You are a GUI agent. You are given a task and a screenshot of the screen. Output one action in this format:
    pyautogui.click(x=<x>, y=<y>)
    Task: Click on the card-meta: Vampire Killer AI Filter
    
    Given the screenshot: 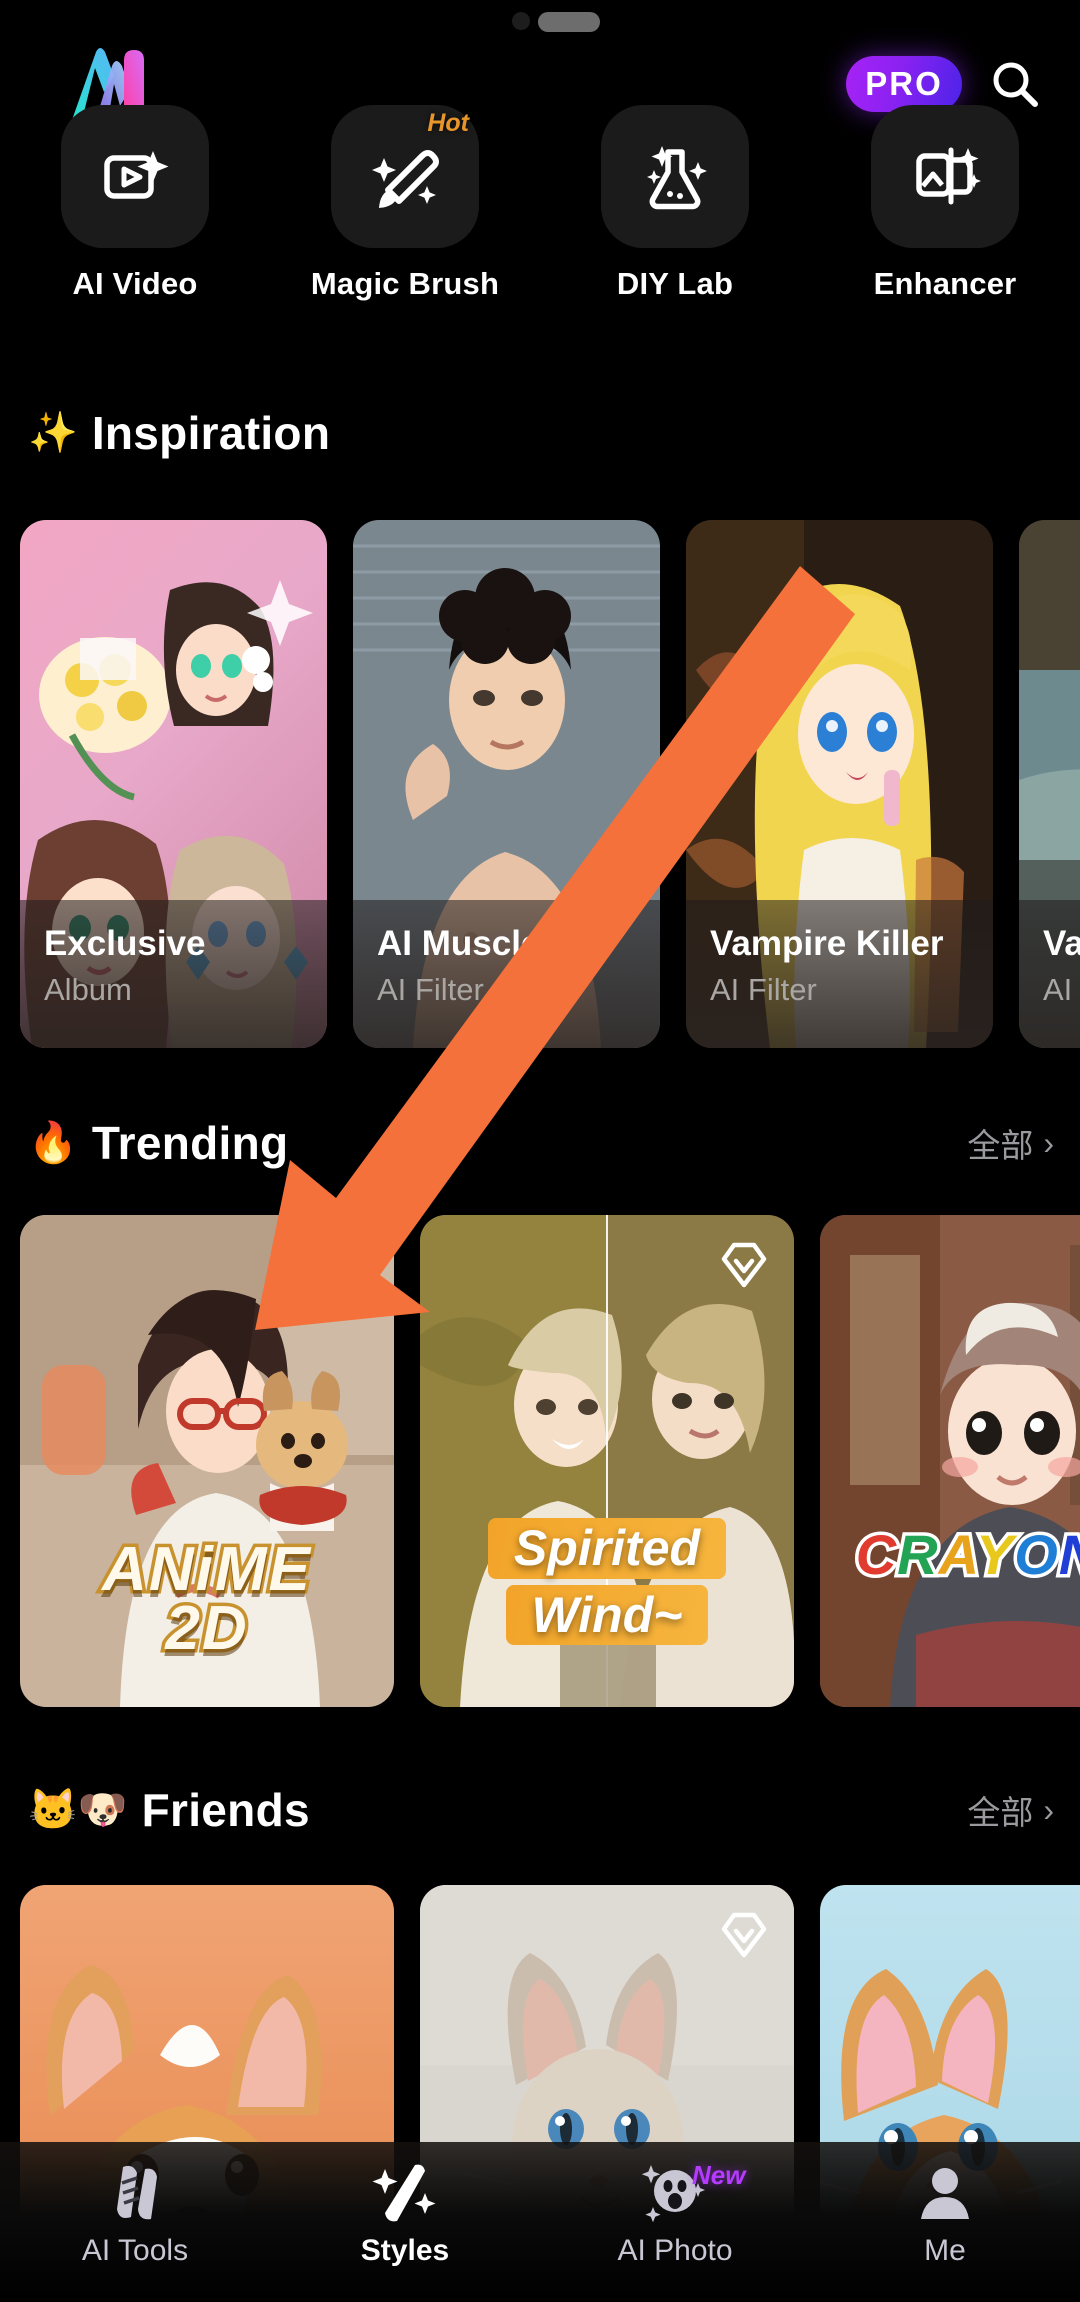 What is the action you would take?
    pyautogui.click(x=839, y=974)
    